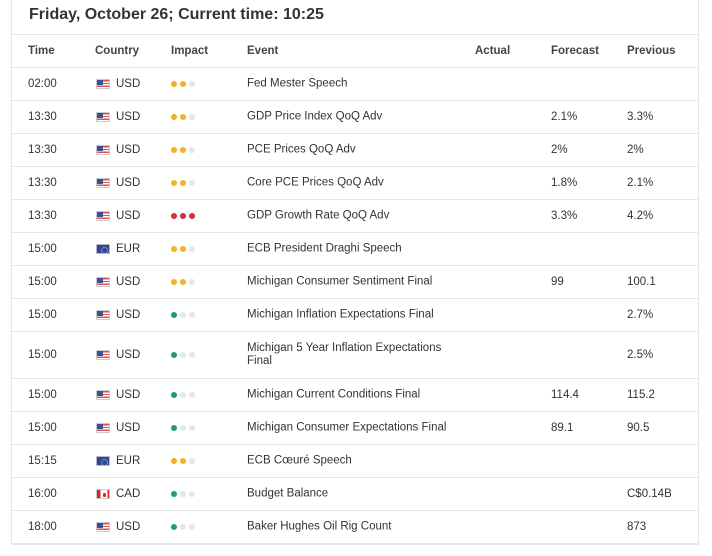 The width and height of the screenshot is (712, 556). Describe the element at coordinates (103, 461) in the screenshot. I see `eu-flag-icon` at that location.